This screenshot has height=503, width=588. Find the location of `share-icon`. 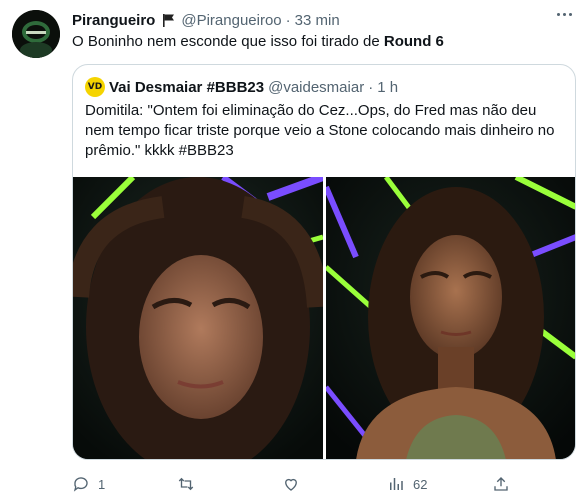

share-icon is located at coordinates (501, 484).